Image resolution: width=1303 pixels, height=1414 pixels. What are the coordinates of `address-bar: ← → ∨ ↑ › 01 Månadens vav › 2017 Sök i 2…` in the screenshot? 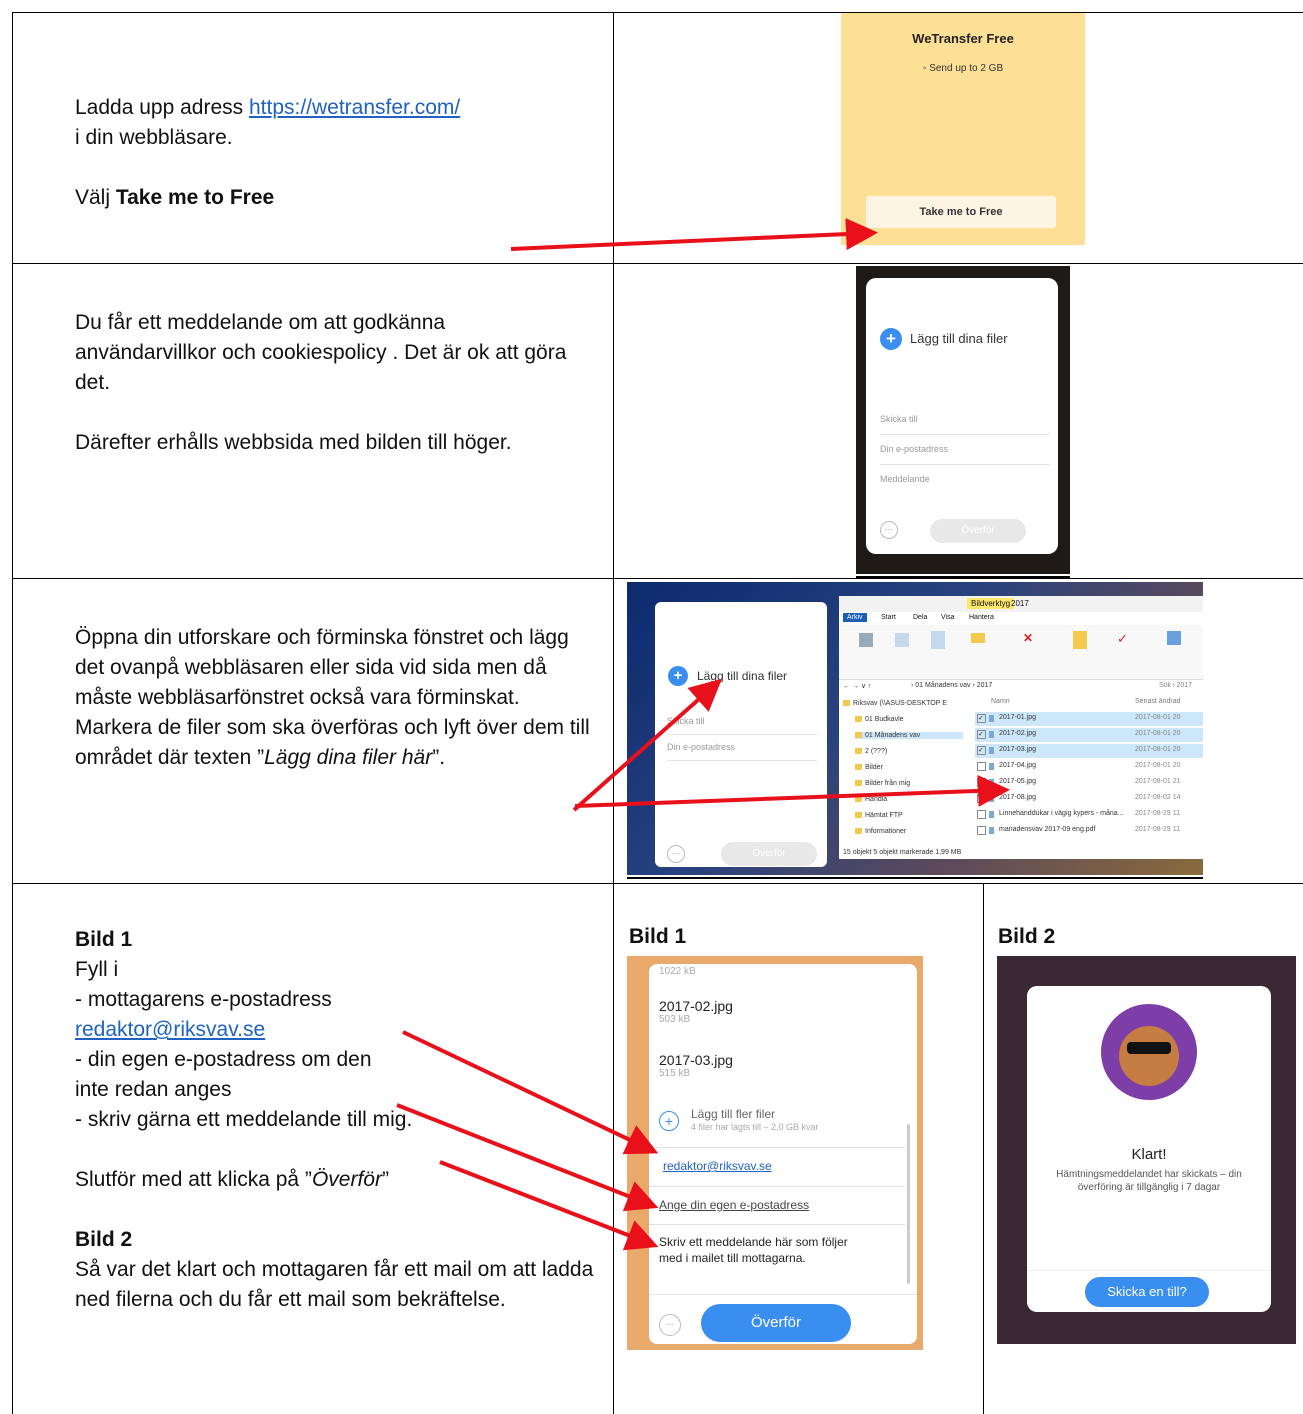 It's located at (1021, 687).